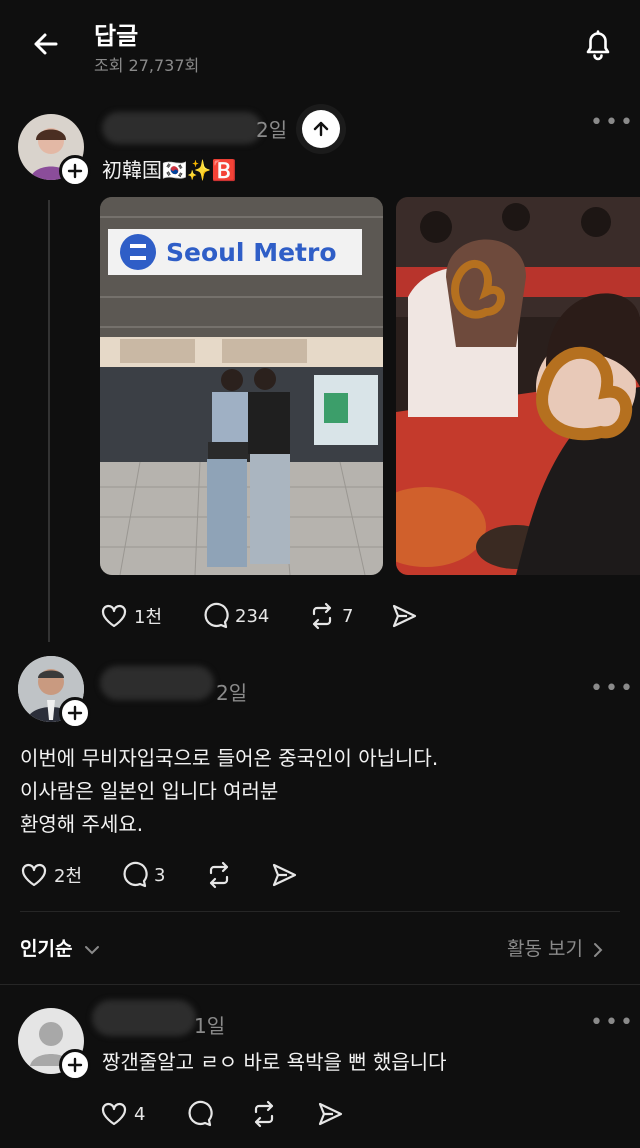  I want to click on repost-button: 7, so click(330, 616).